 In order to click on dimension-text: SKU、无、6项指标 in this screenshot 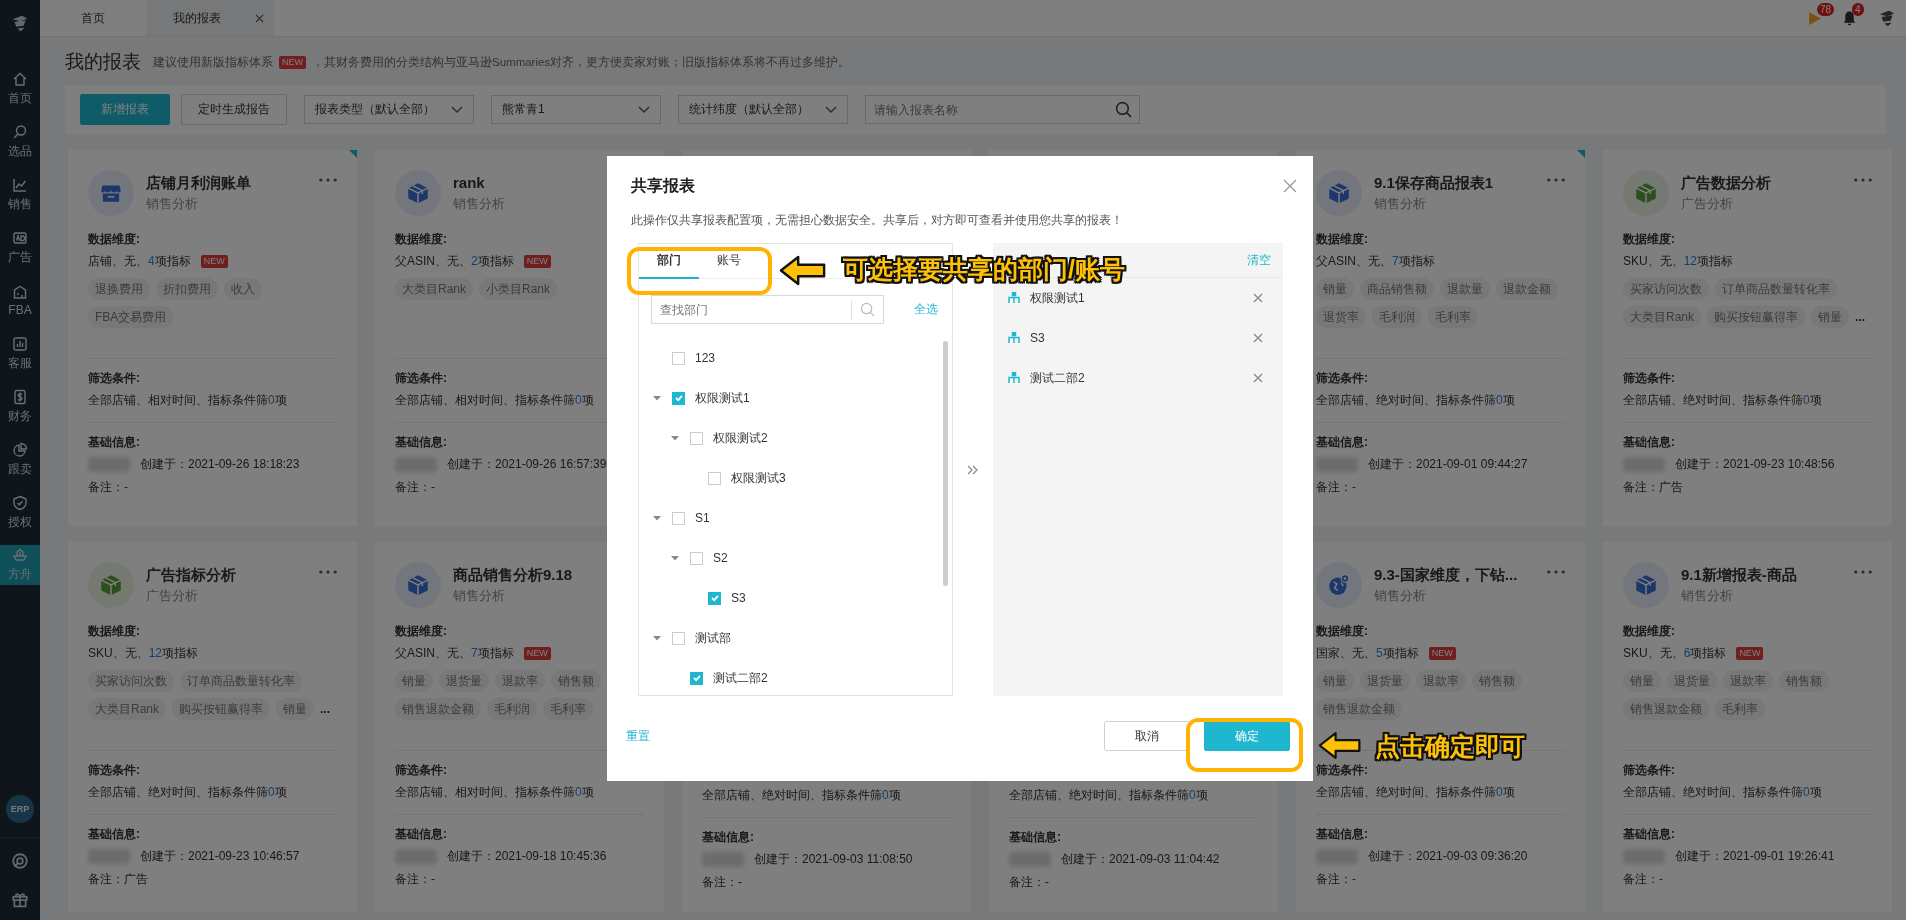, I will do `click(1675, 653)`.